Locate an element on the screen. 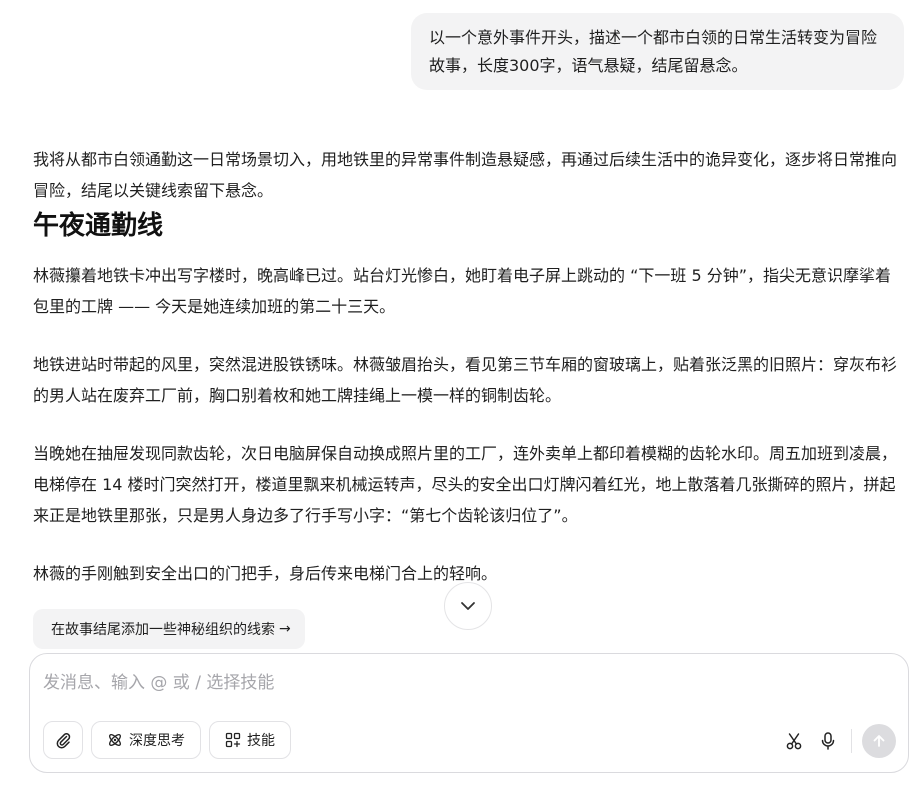  skills-button: 技能 is located at coordinates (250, 740).